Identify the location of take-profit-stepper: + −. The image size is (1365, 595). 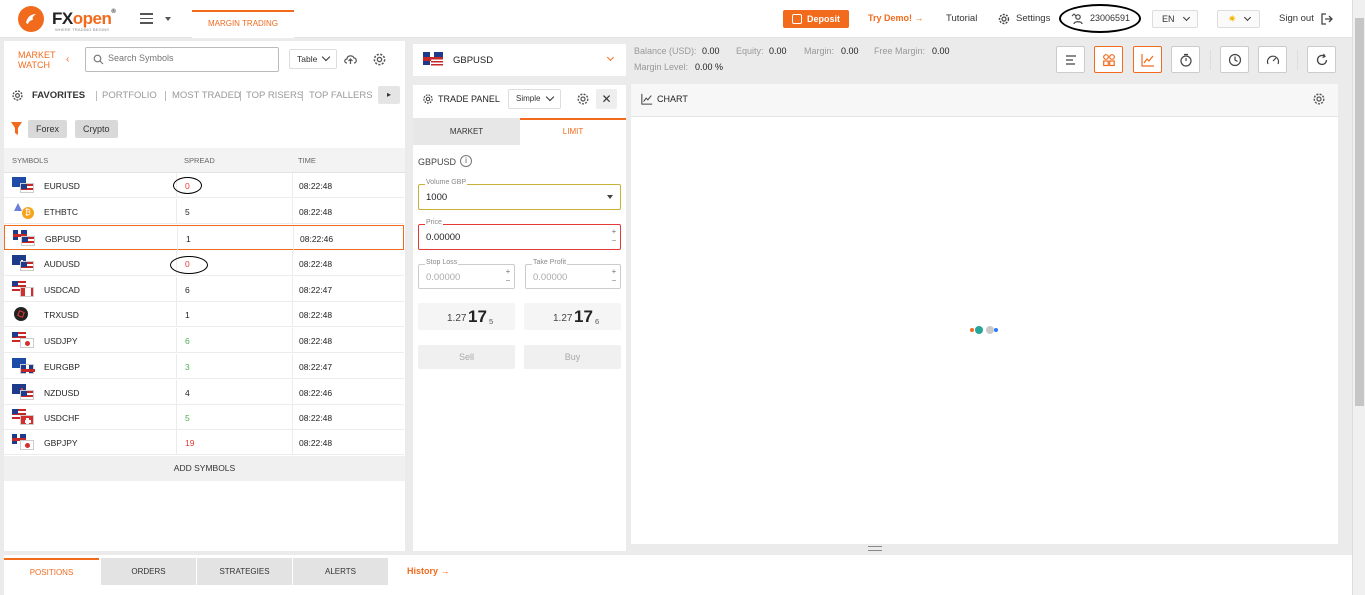
(614, 276).